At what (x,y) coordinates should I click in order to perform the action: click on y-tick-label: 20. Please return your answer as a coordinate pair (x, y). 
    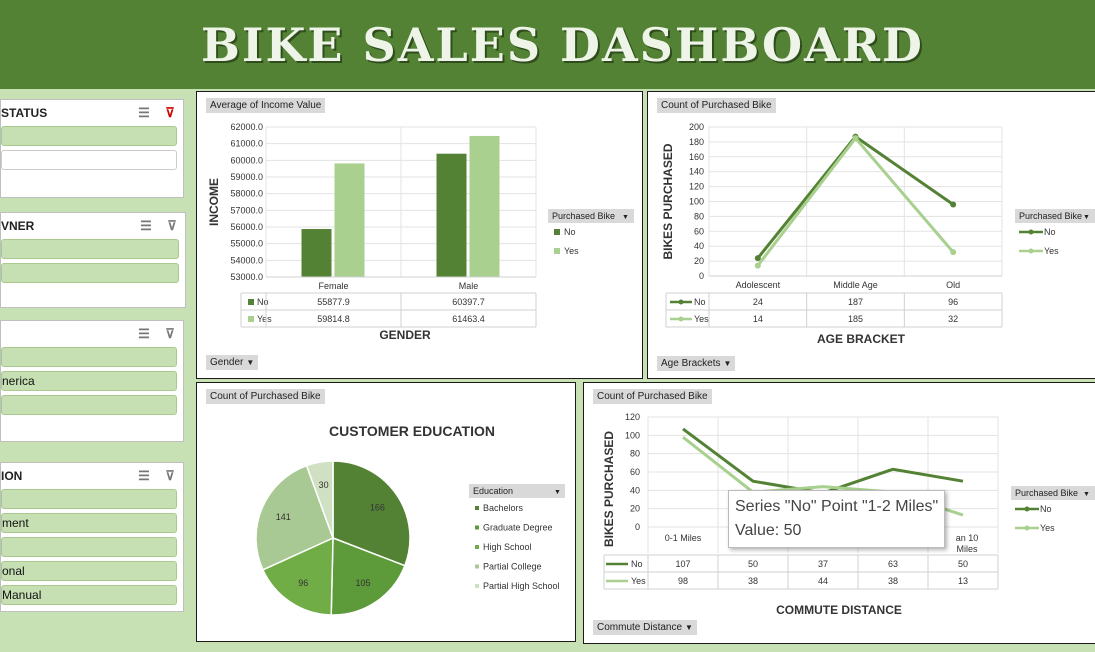
    Looking at the image, I should click on (635, 509).